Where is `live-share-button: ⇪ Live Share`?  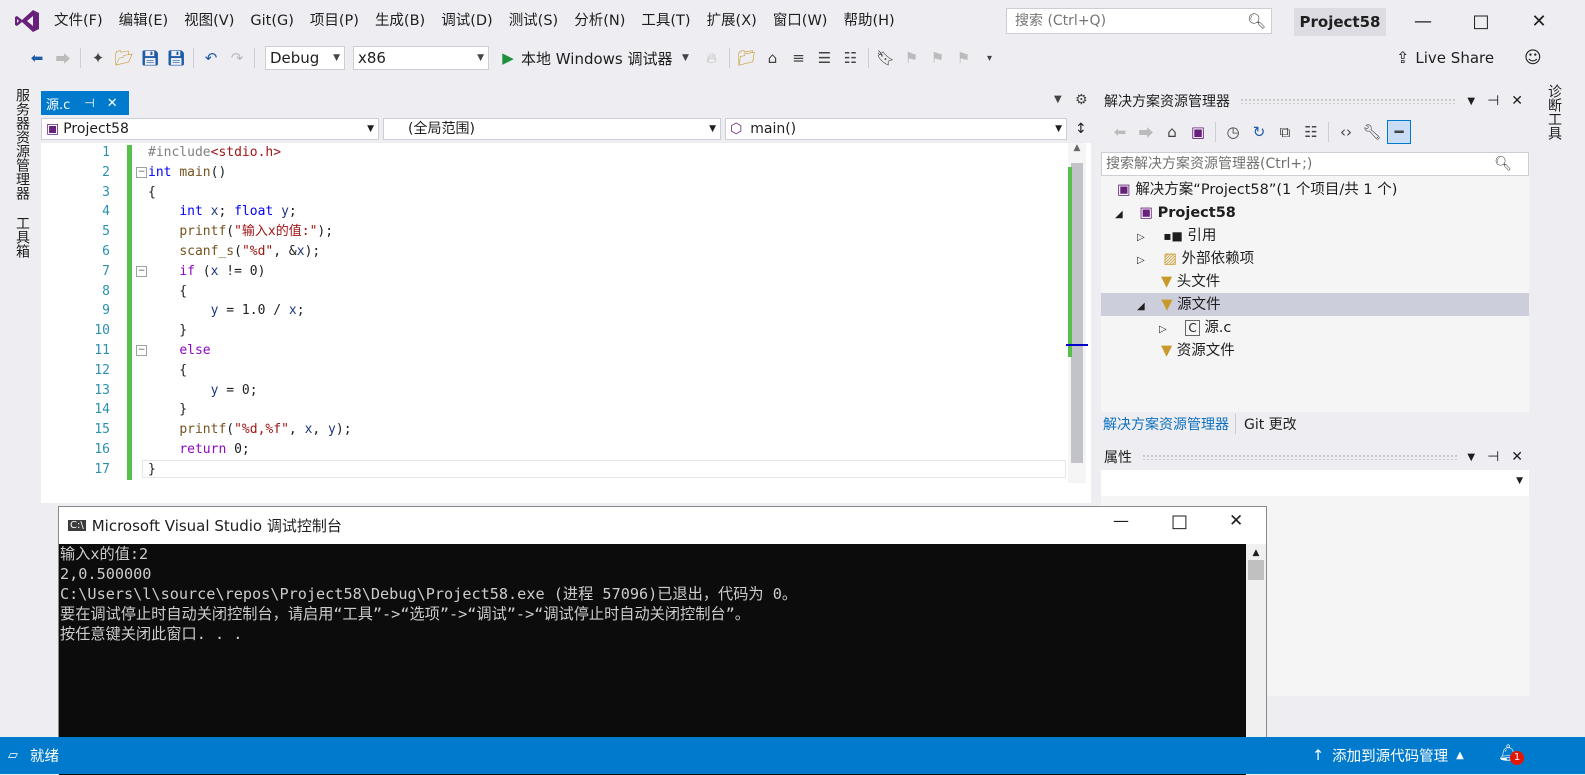 live-share-button: ⇪ Live Share is located at coordinates (1445, 57).